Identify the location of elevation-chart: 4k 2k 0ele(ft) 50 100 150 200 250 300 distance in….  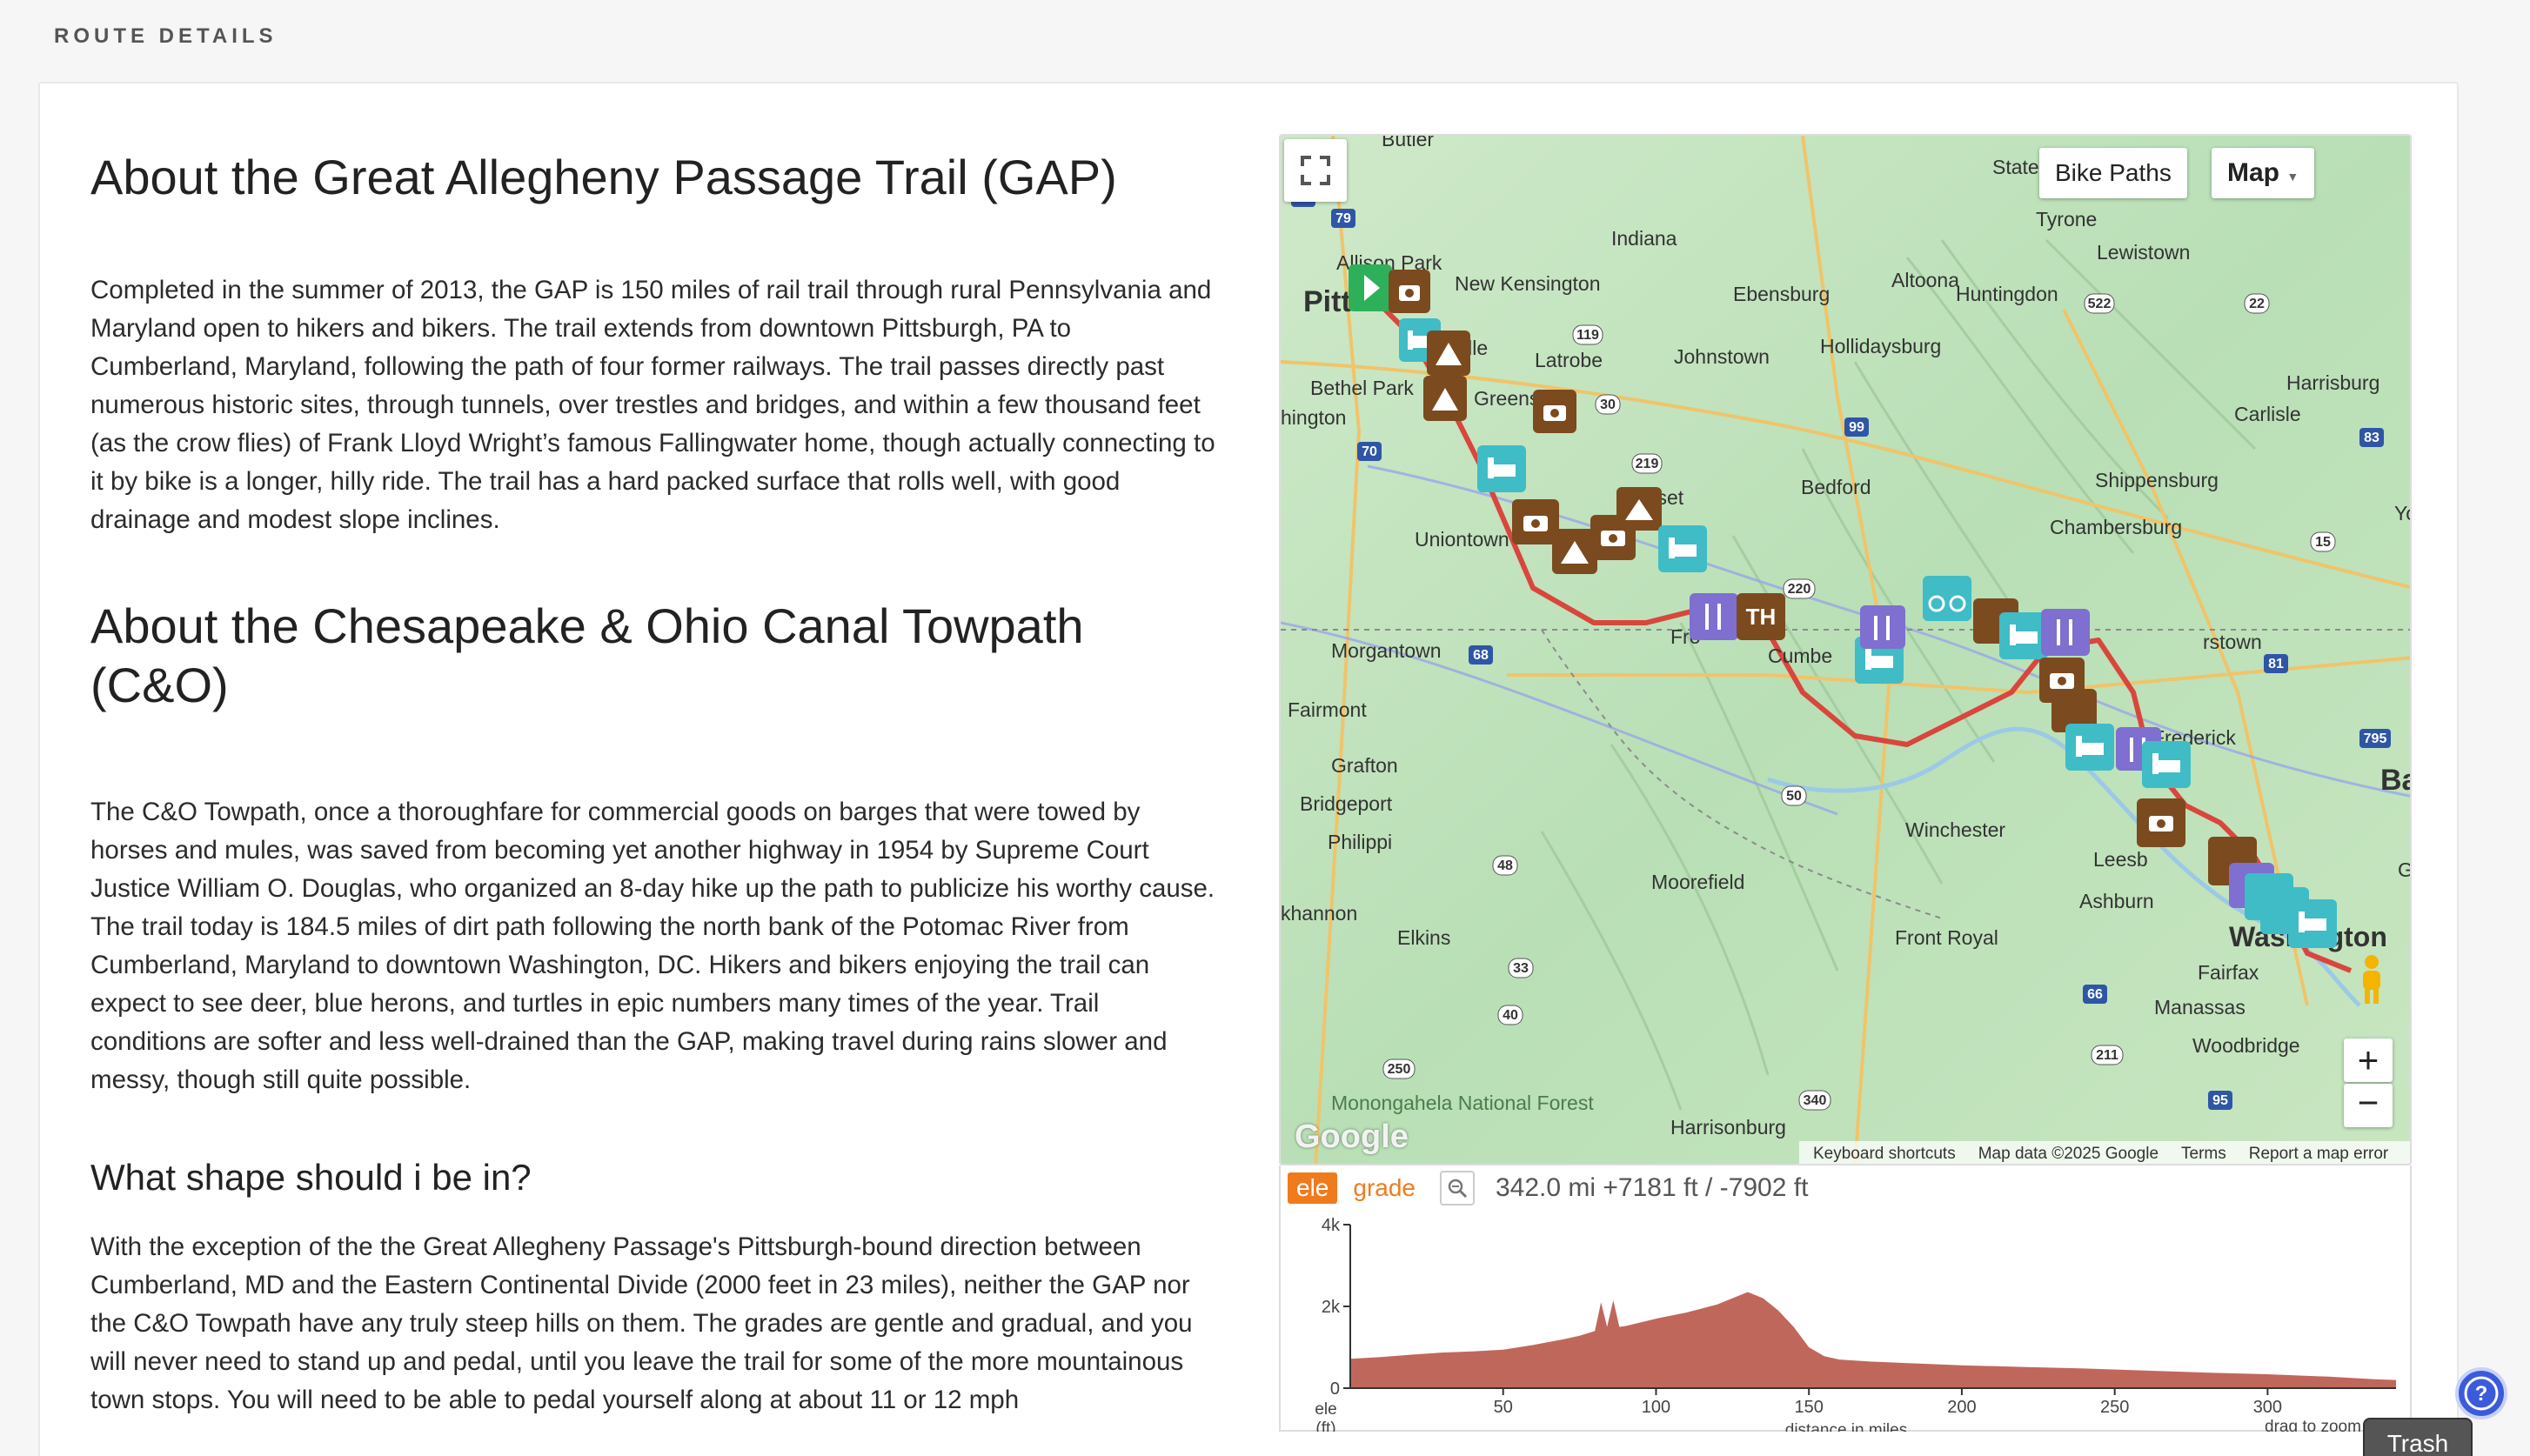
(1847, 1320).